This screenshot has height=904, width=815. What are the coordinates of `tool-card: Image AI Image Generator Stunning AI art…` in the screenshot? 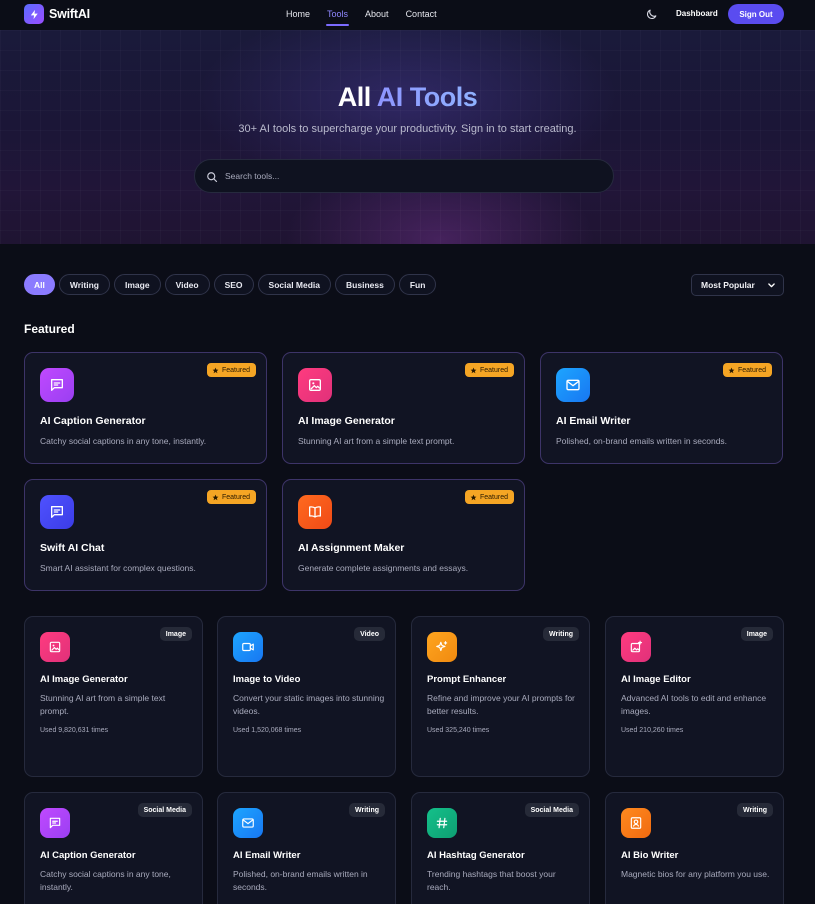 It's located at (113, 696).